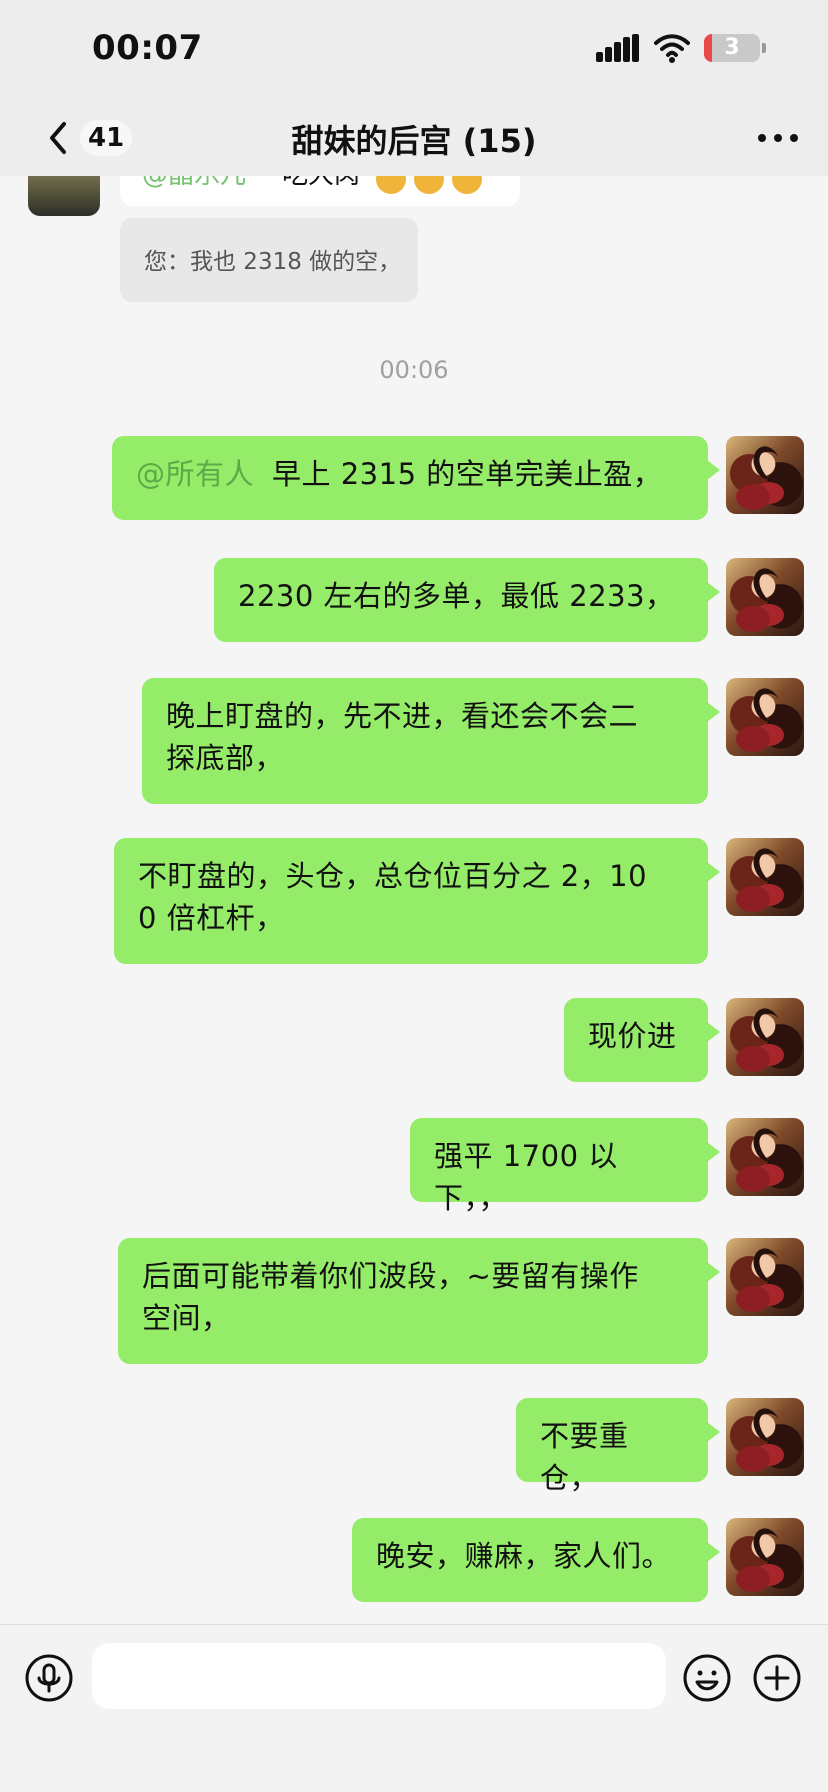  Describe the element at coordinates (419, 1301) in the screenshot. I see `message-bubble: 后面可能带着你们波段，~要留有操作 空间，` at that location.